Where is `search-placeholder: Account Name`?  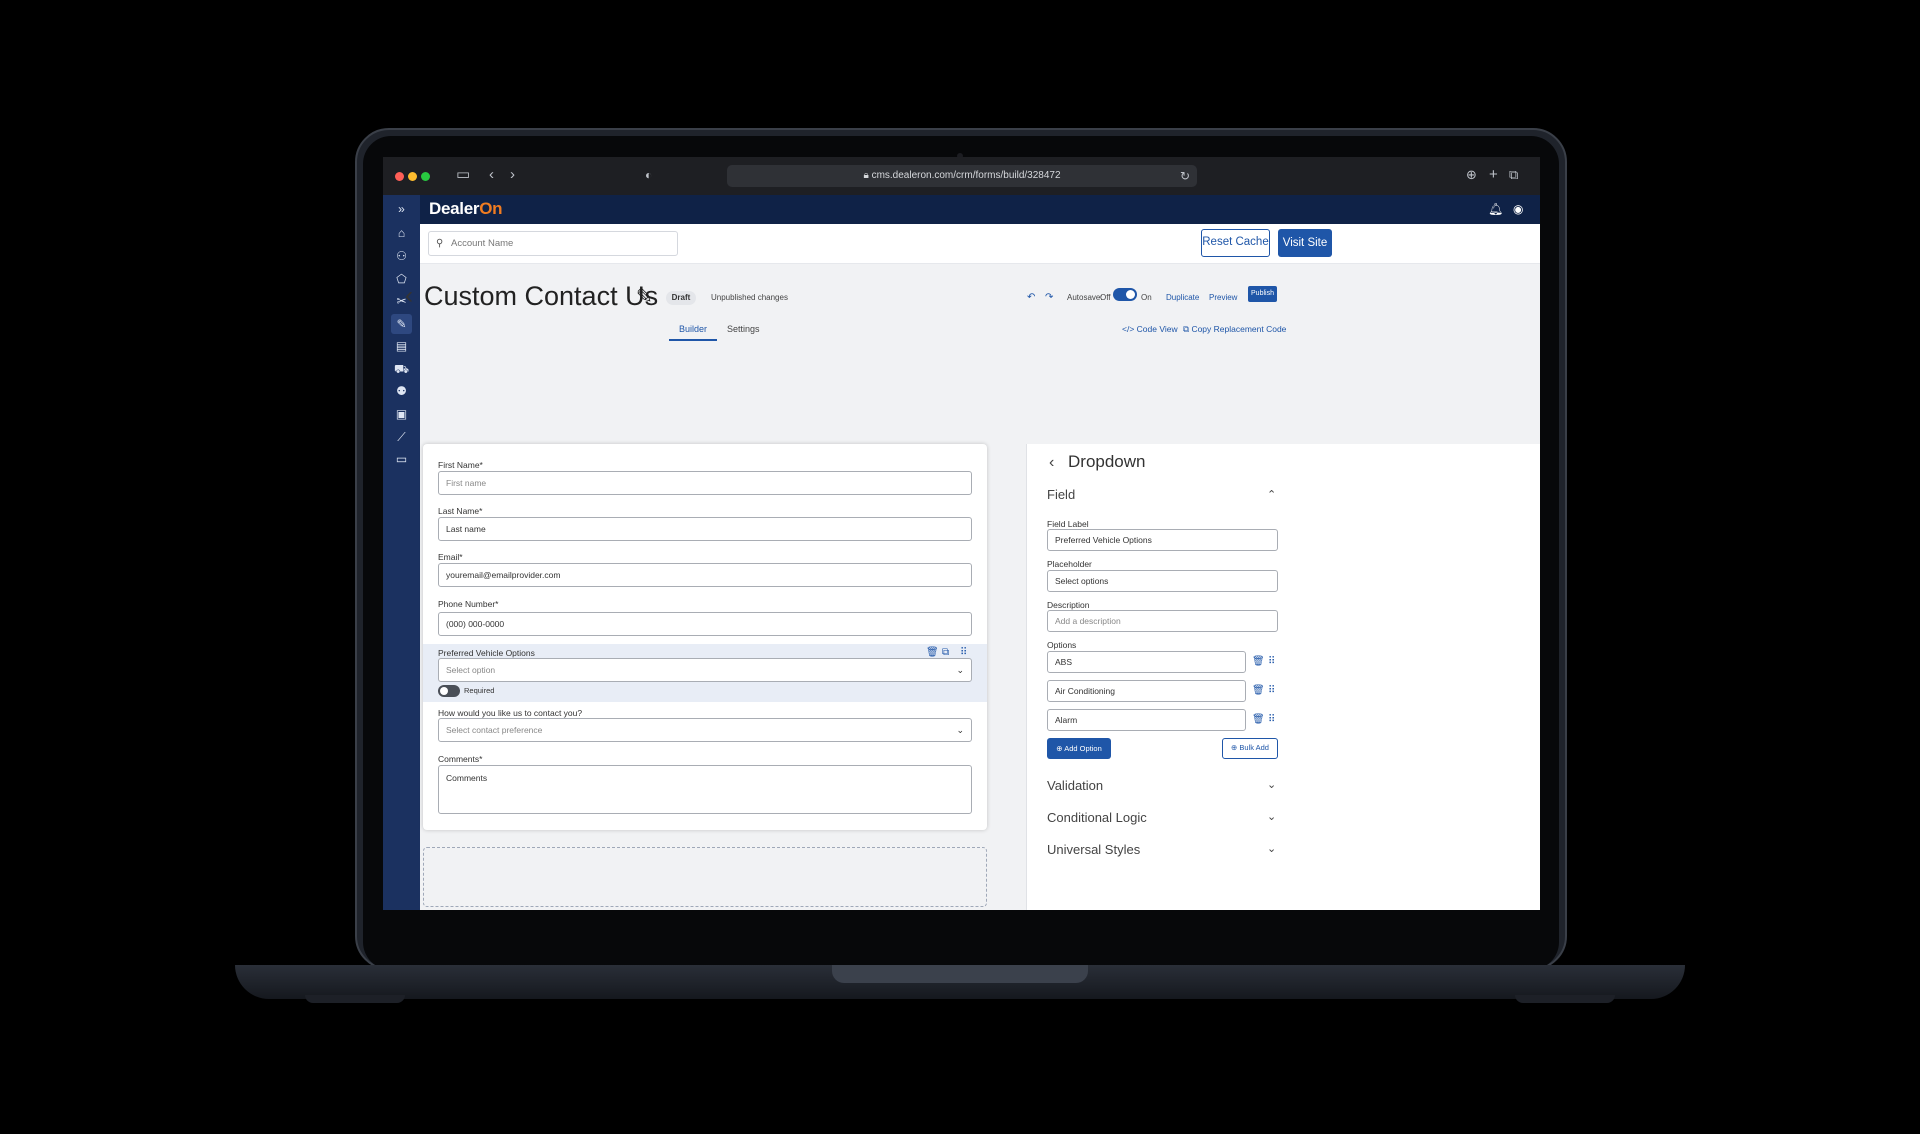 search-placeholder: Account Name is located at coordinates (482, 243).